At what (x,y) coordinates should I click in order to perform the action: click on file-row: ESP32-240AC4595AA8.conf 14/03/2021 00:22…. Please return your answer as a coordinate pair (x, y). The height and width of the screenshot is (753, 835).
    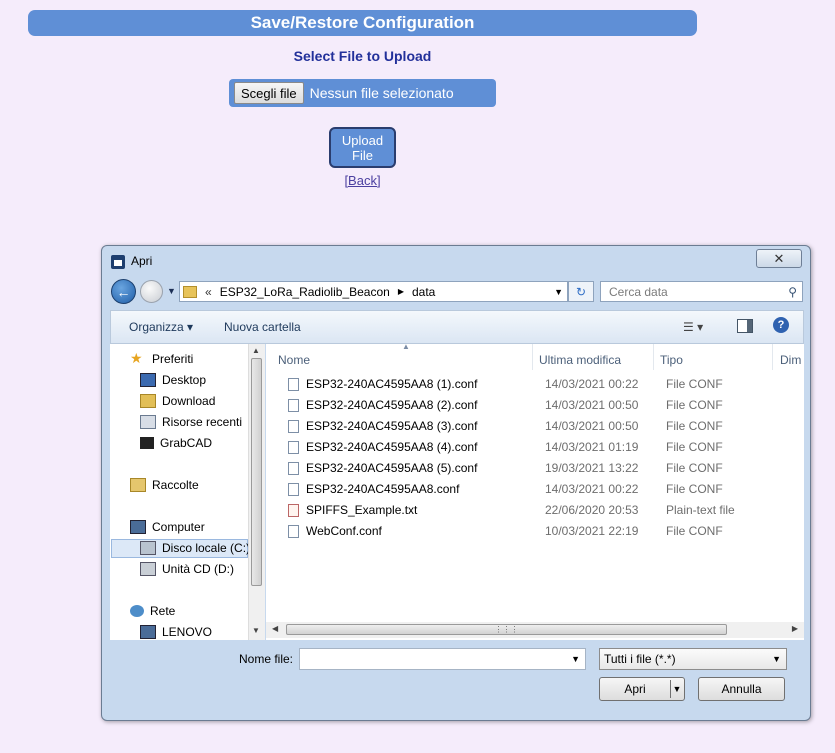
    Looking at the image, I should click on (546, 489).